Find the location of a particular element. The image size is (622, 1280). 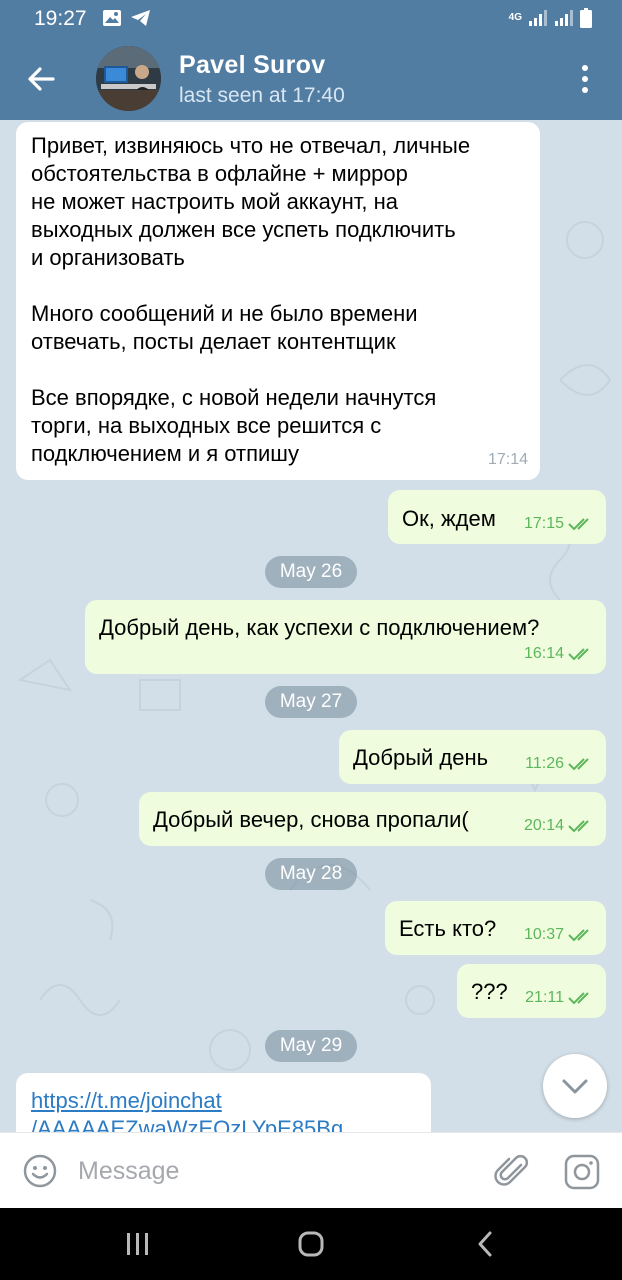

outgoing-message: ??? 21:11 is located at coordinates (531, 991).